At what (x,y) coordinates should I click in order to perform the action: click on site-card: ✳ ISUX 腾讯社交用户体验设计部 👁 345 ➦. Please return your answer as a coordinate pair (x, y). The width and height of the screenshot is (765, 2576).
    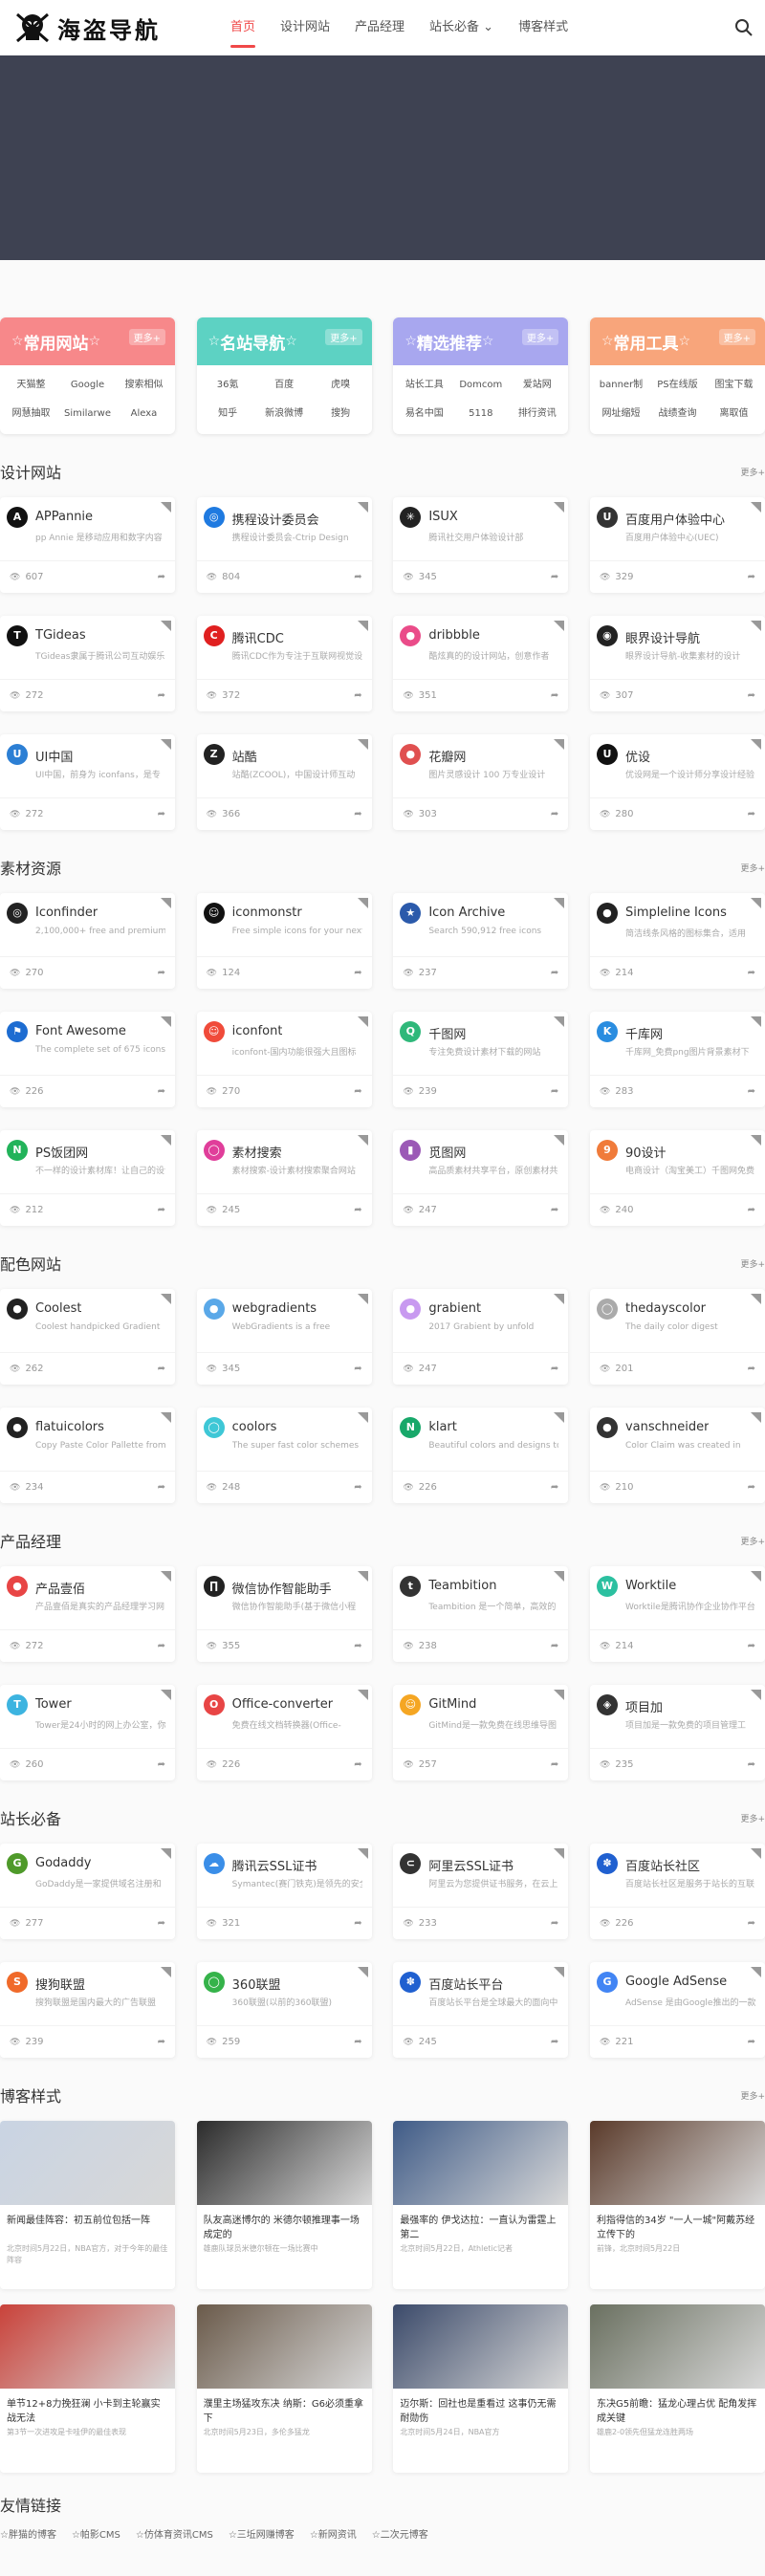
    Looking at the image, I should click on (481, 545).